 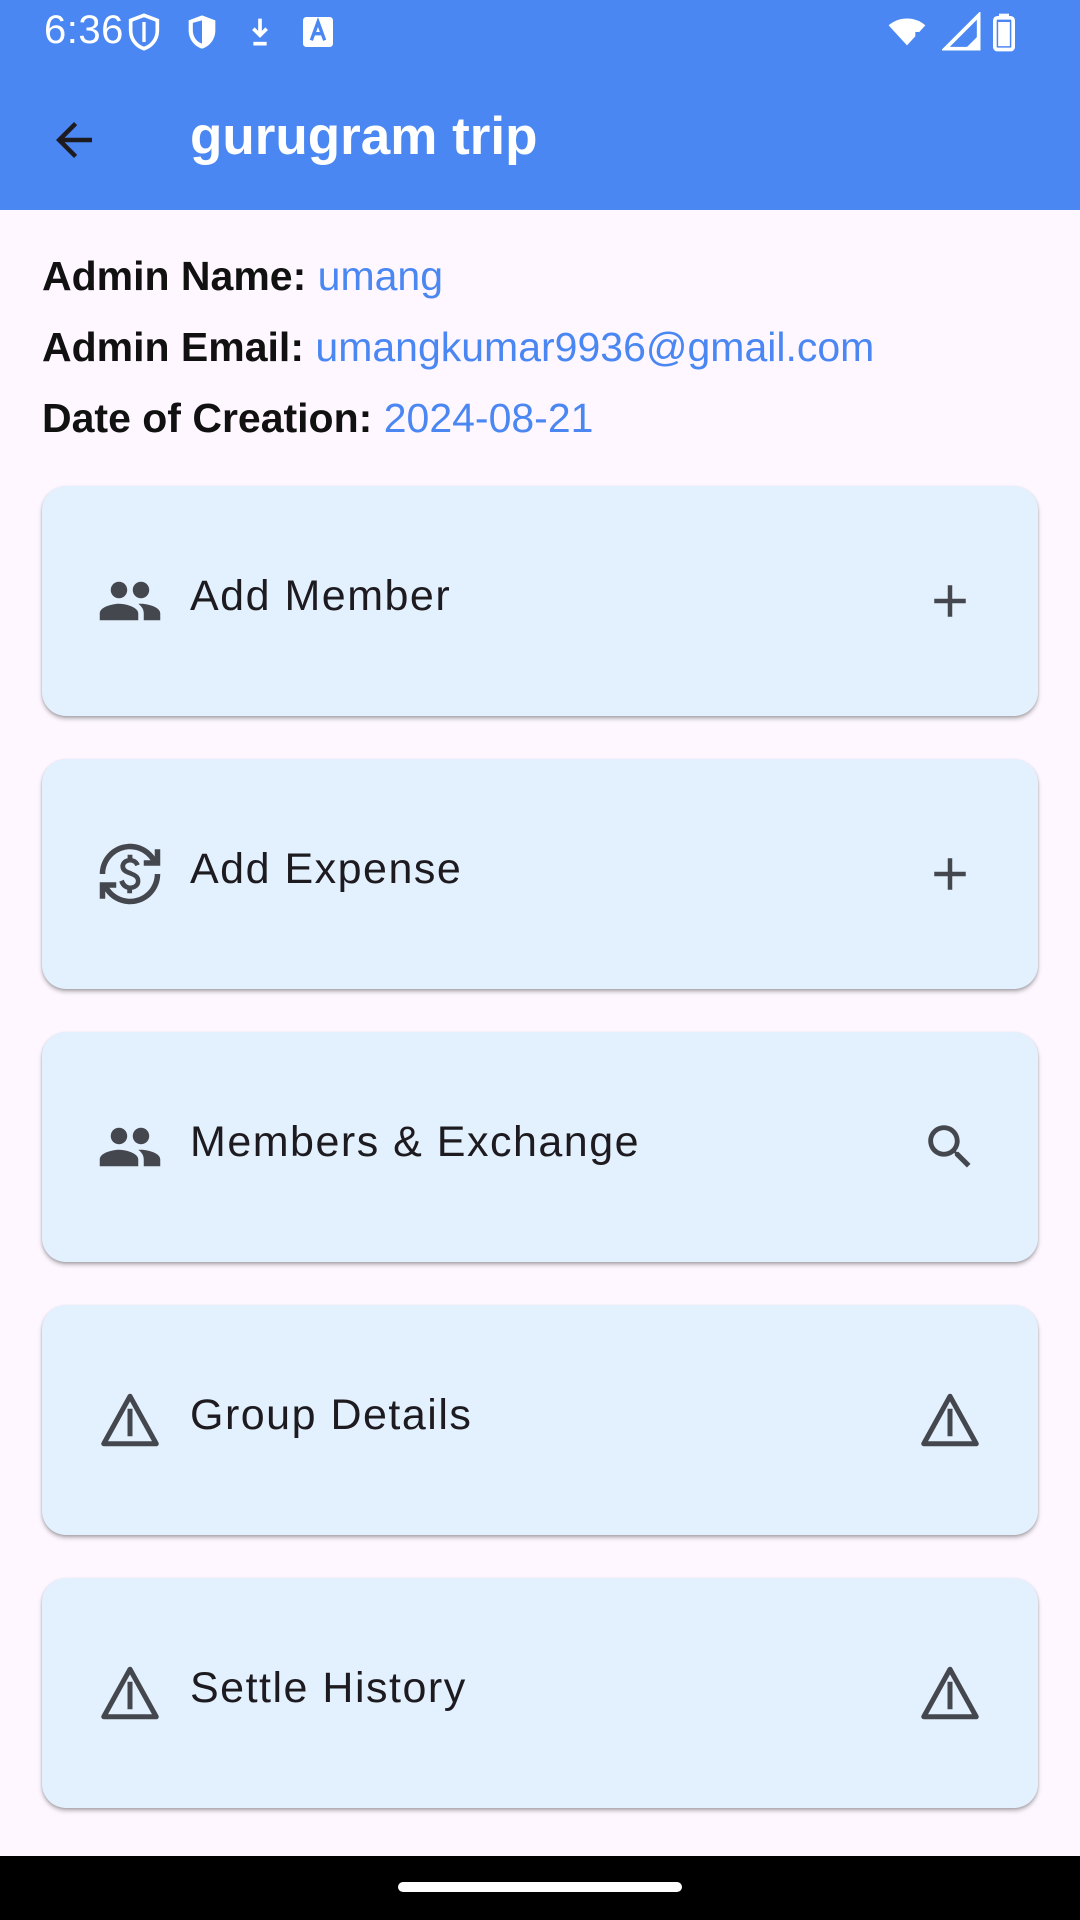 What do you see at coordinates (364, 136) in the screenshot?
I see `page-title: gurugram trip` at bounding box center [364, 136].